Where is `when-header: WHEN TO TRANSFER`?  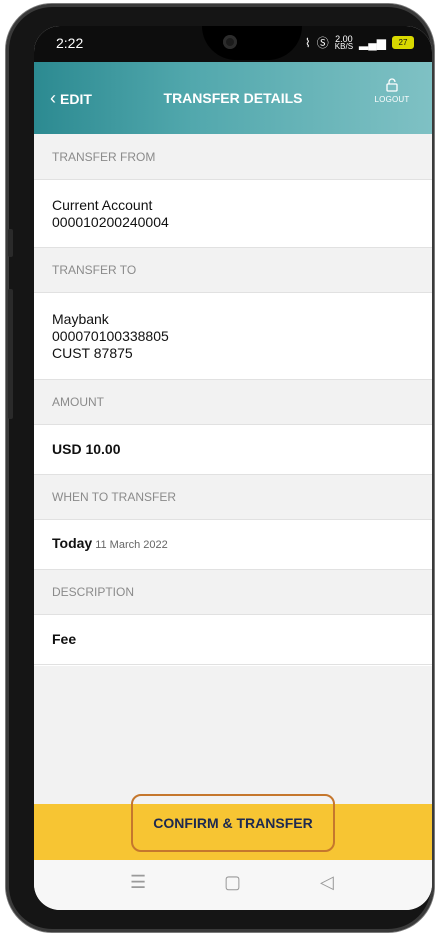 when-header: WHEN TO TRANSFER is located at coordinates (233, 497).